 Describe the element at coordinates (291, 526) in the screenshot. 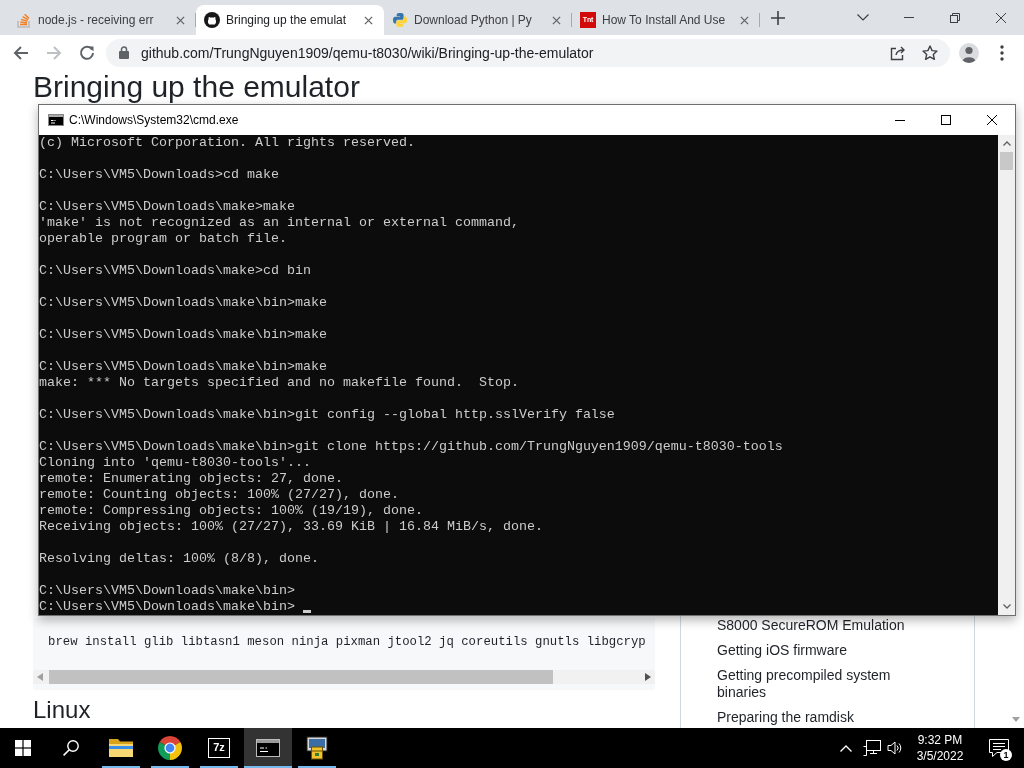

I see `console-line: Receiving objects: 100% (27/27), 33.69 KiB | 16.84 MiB/s, done.` at that location.